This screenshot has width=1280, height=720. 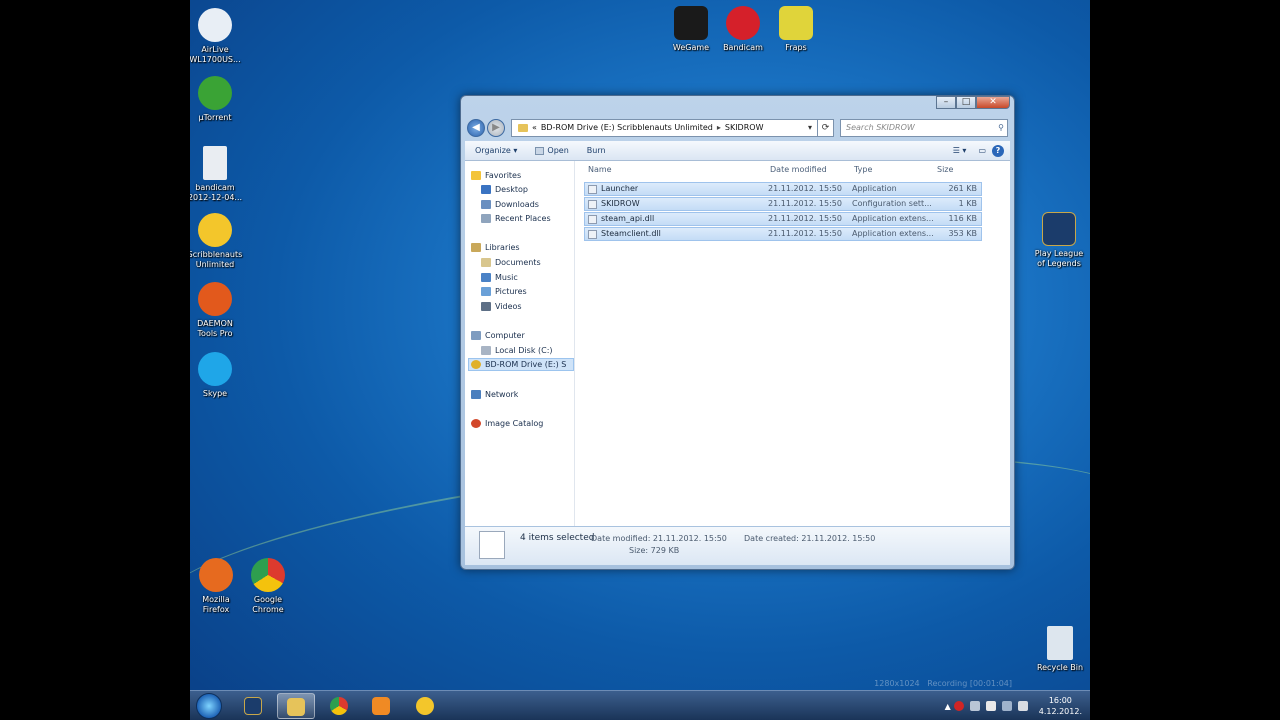 What do you see at coordinates (495, 247) in the screenshot?
I see `nav-libraries: Libraries` at bounding box center [495, 247].